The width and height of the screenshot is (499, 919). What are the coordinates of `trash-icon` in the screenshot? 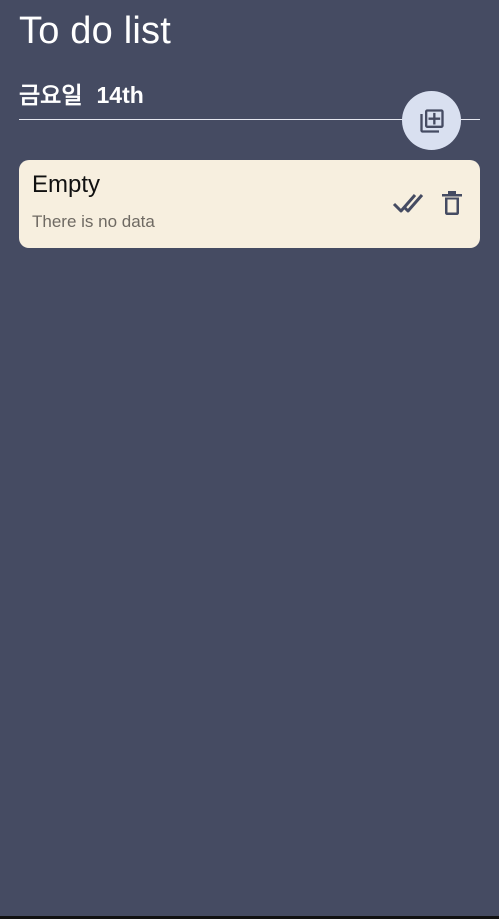 It's located at (452, 203).